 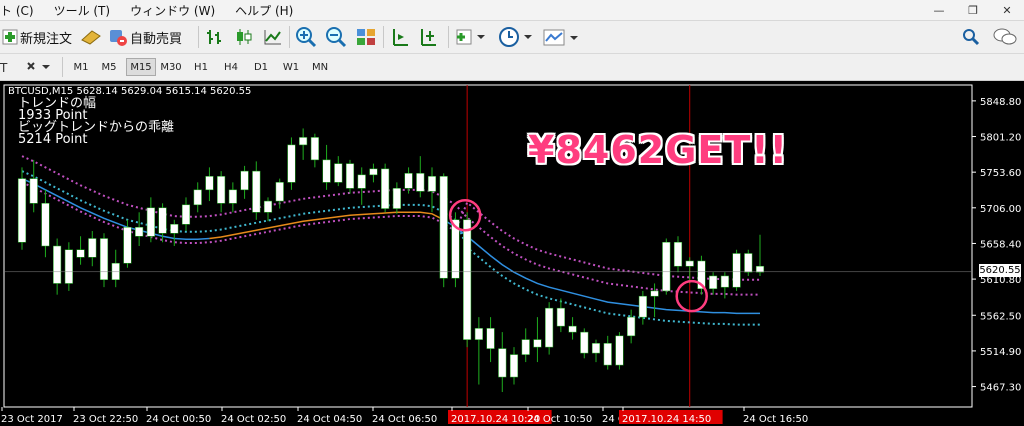 I want to click on price-tick-label: 5753.60, so click(x=1000, y=173).